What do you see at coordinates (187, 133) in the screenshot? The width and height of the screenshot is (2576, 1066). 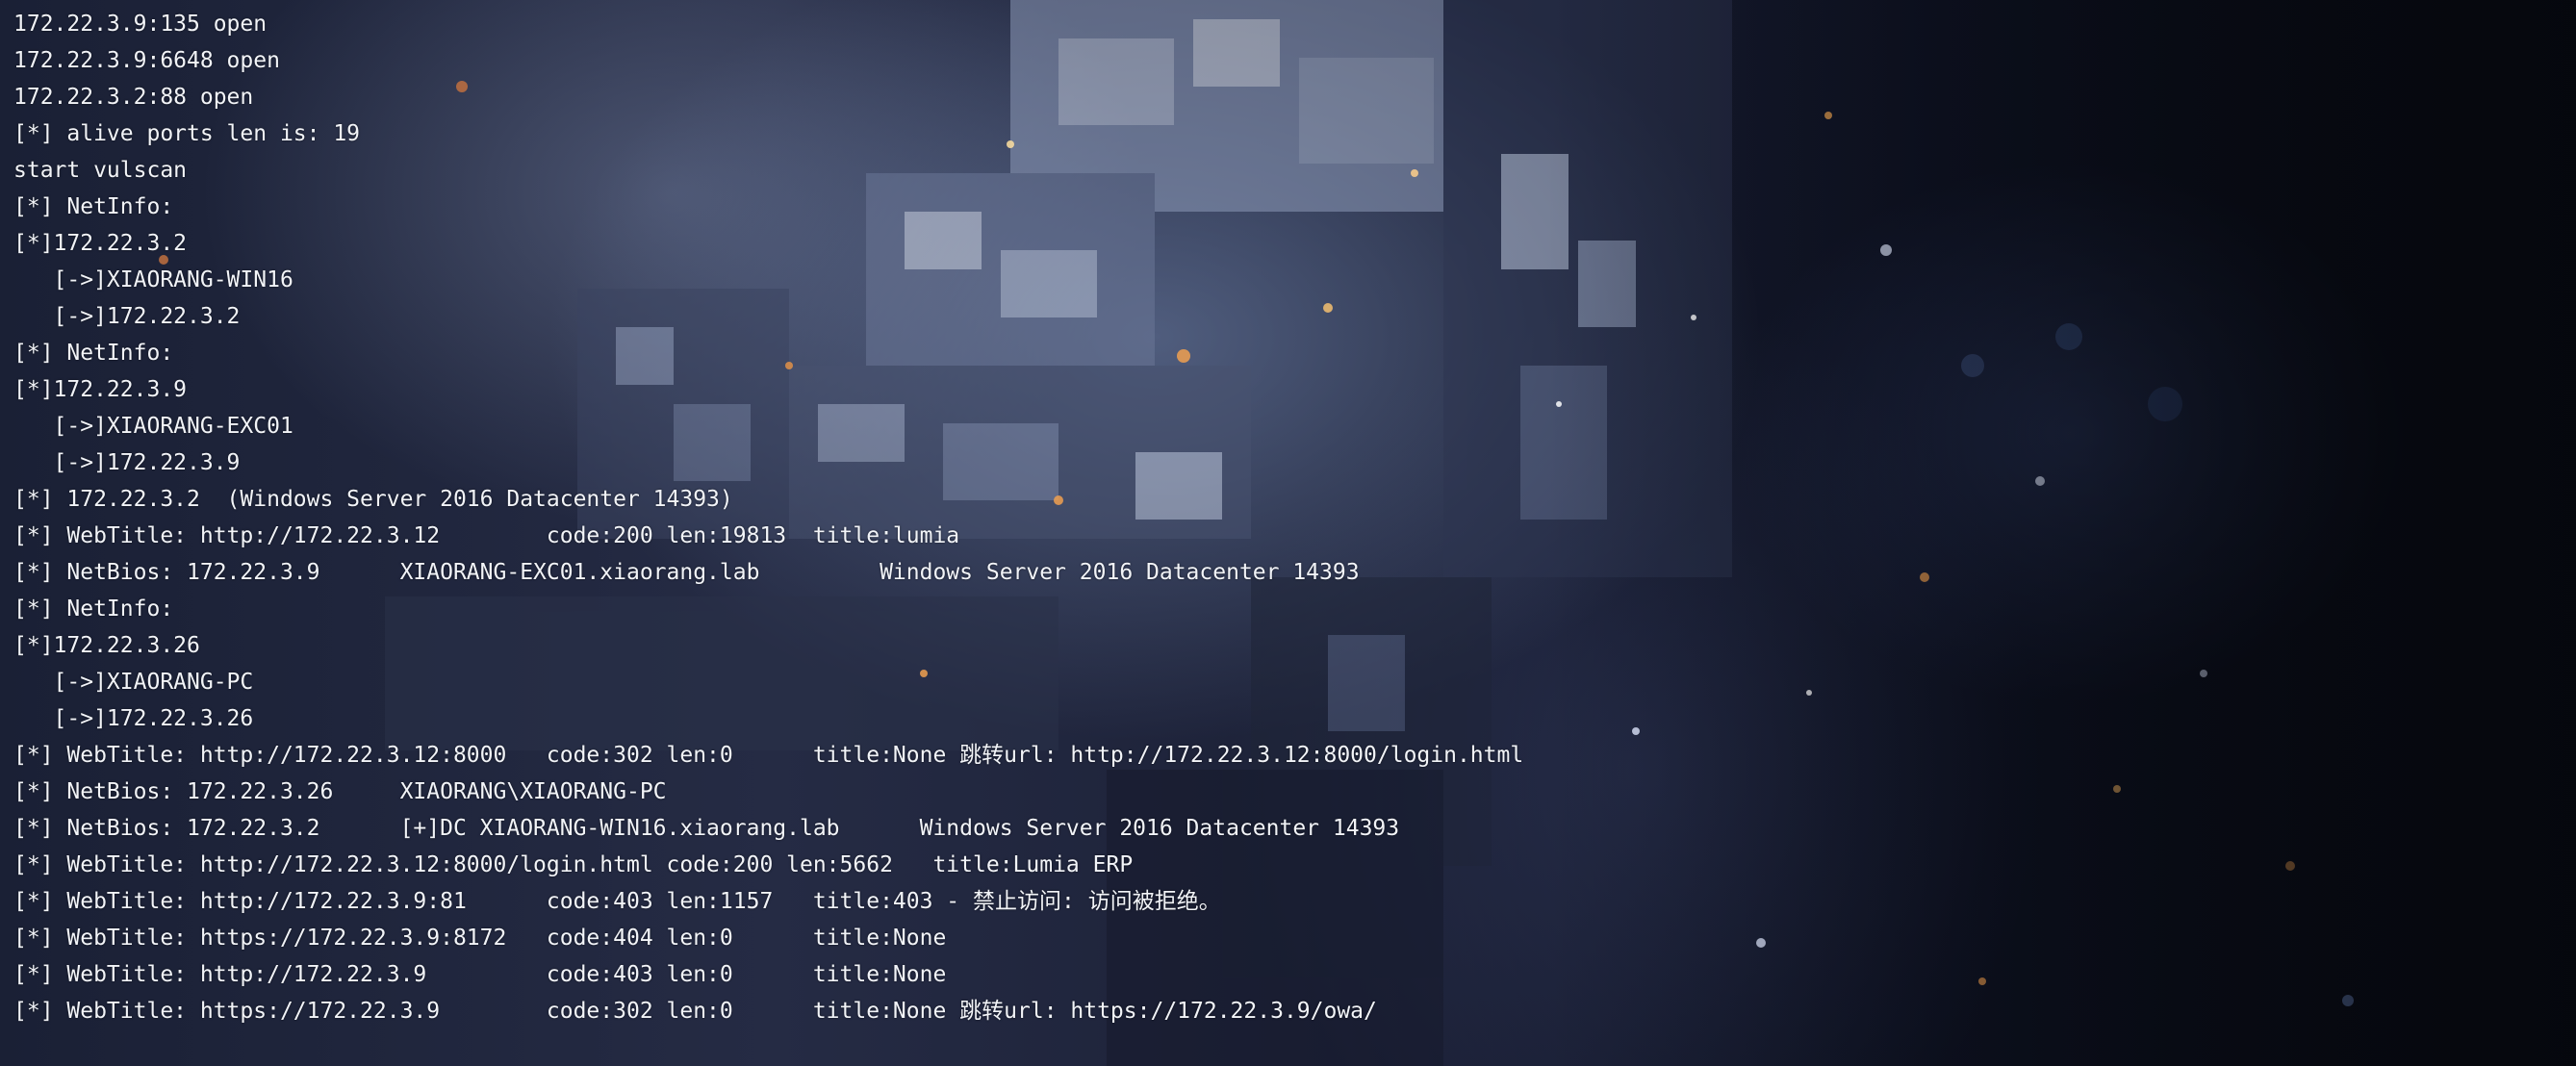 I see `terminal-line: [*] alive ports len is: 19` at bounding box center [187, 133].